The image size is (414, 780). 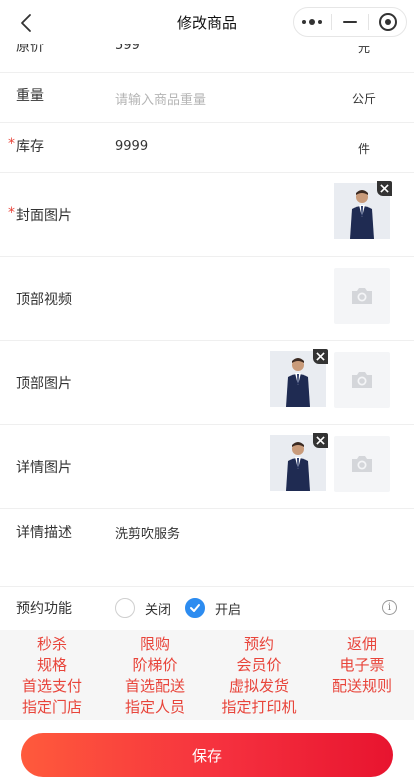 I want to click on weight-label: 重量, so click(x=30, y=96).